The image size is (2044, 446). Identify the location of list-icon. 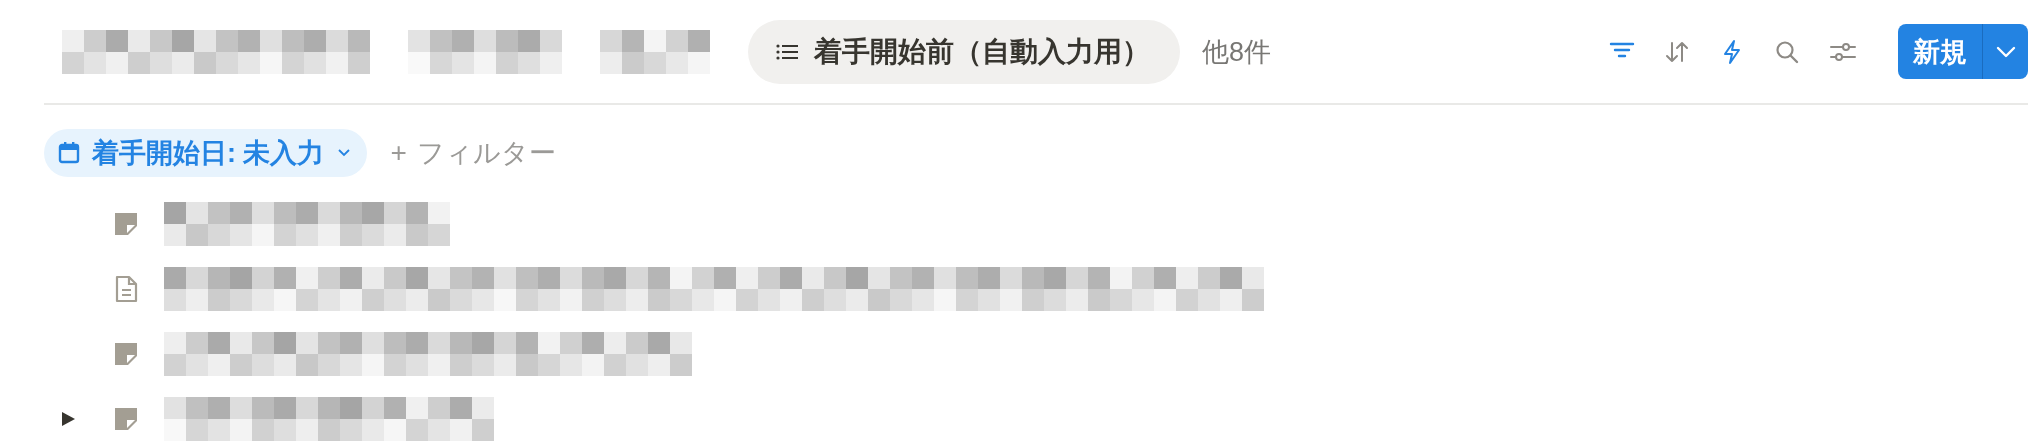
(787, 51).